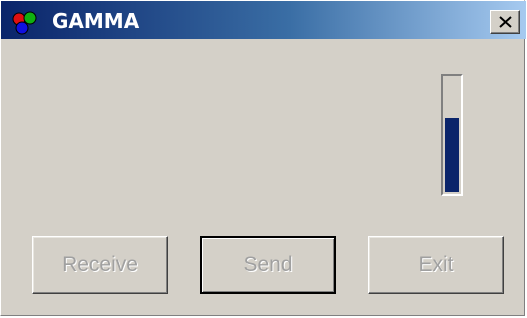  Describe the element at coordinates (24, 23) in the screenshot. I see `rgb-circles-icon` at that location.